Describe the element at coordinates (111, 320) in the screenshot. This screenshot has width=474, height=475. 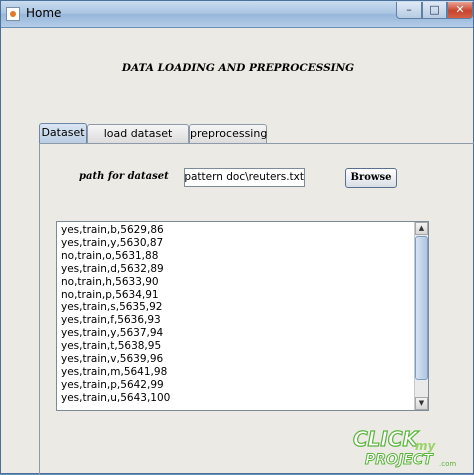
I see `output-line: yes,train,f,5636,93` at that location.